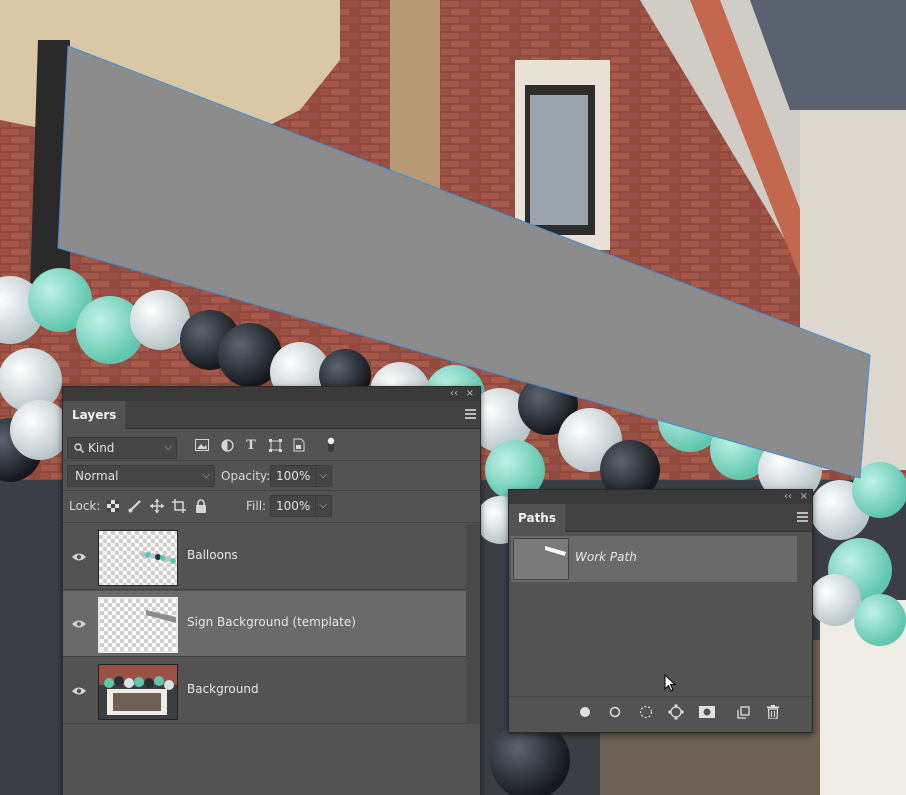  I want to click on opacity-label: Opacity:, so click(246, 476).